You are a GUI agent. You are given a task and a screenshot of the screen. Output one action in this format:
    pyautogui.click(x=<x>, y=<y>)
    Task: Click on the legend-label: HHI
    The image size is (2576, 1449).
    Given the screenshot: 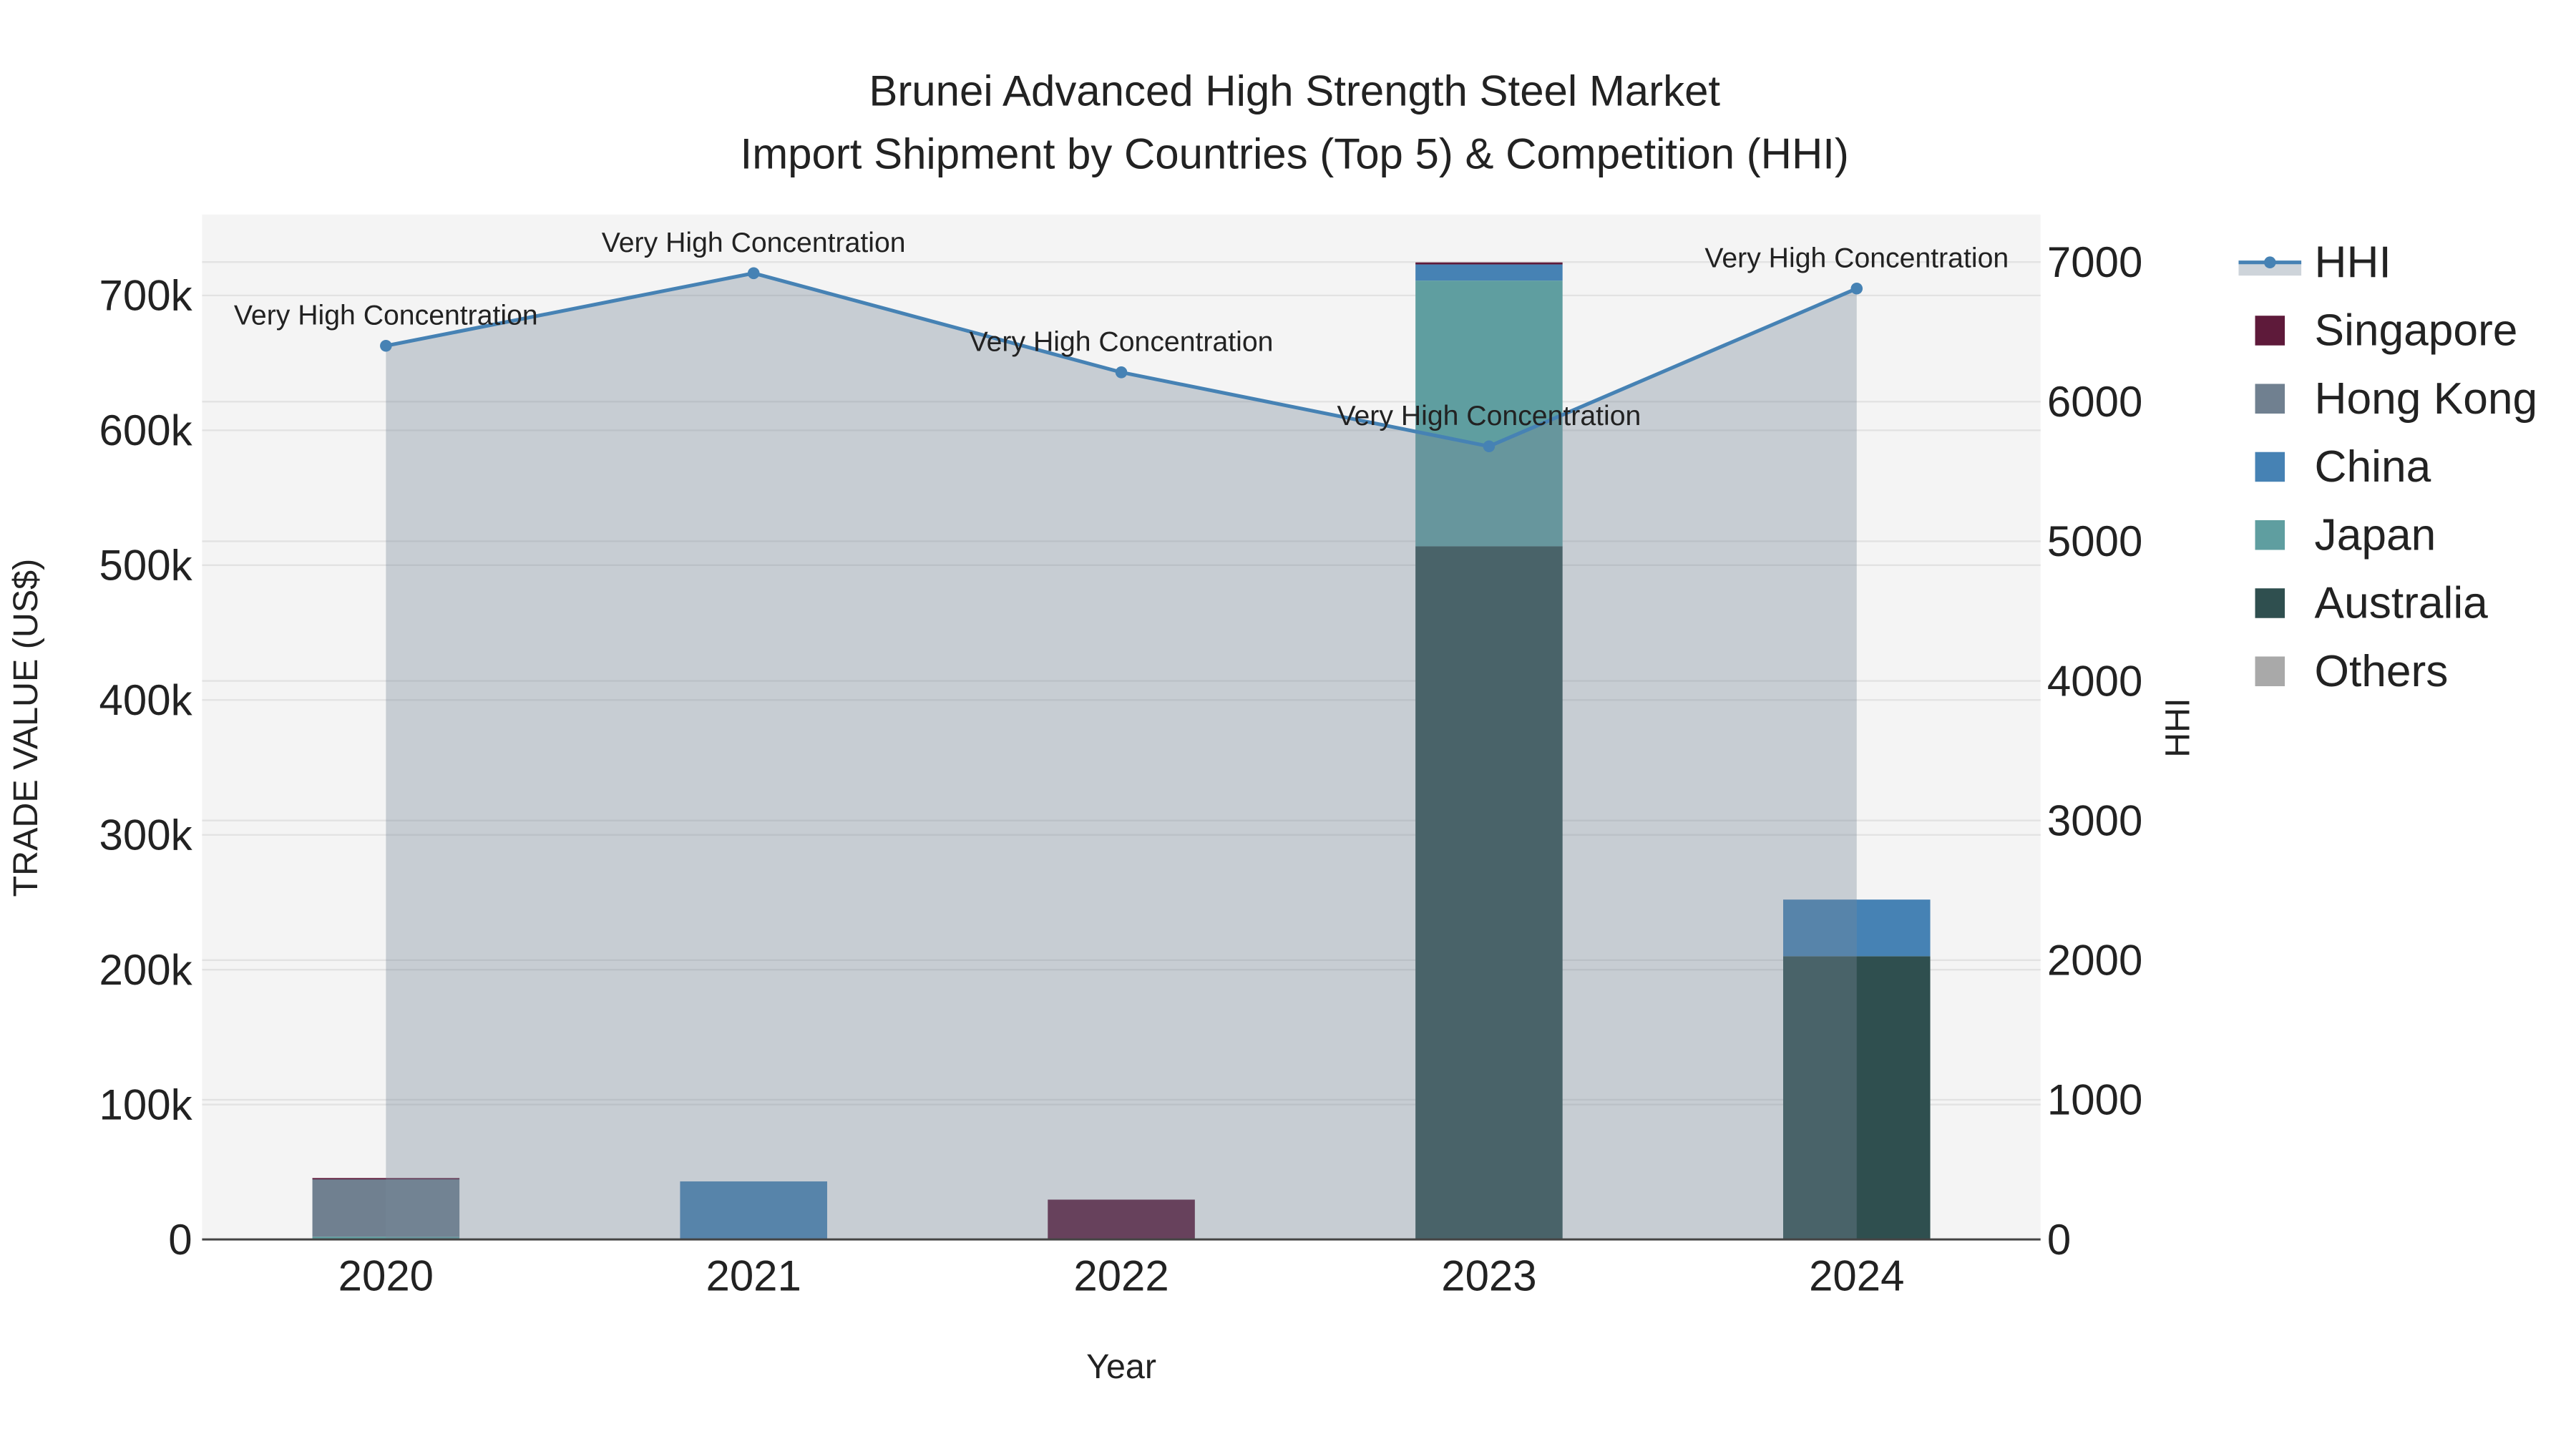 What is the action you would take?
    pyautogui.click(x=2353, y=262)
    